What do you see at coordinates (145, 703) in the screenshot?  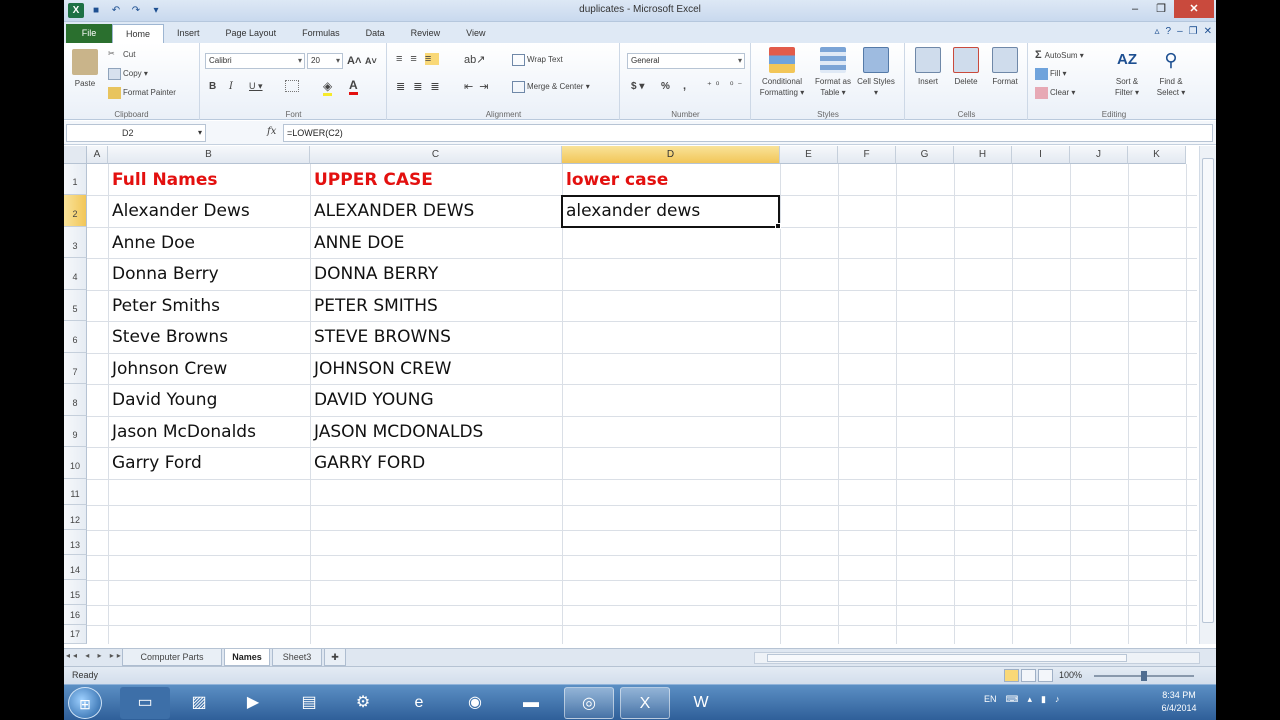 I see `explorer-taskbar-icon: ▭` at bounding box center [145, 703].